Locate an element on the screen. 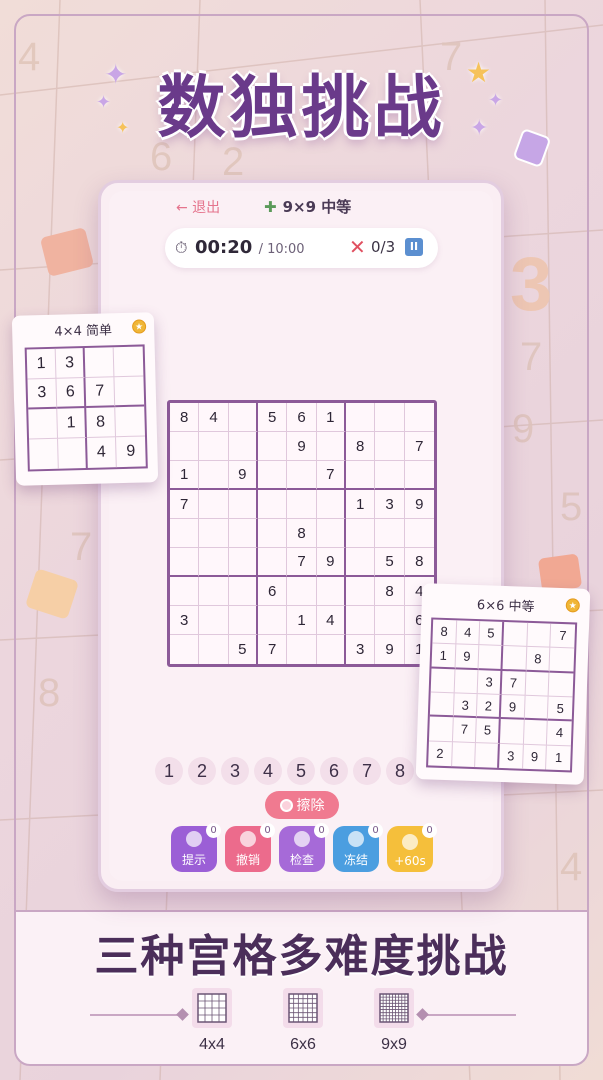 This screenshot has width=603, height=1080. power-up-button: 检查 0 is located at coordinates (304, 847).